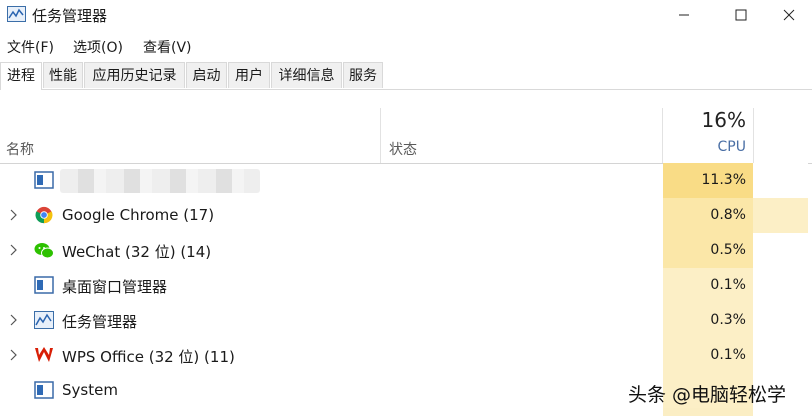 The image size is (812, 416). Describe the element at coordinates (138, 215) in the screenshot. I see `process-name: Google Chrome (17)` at that location.